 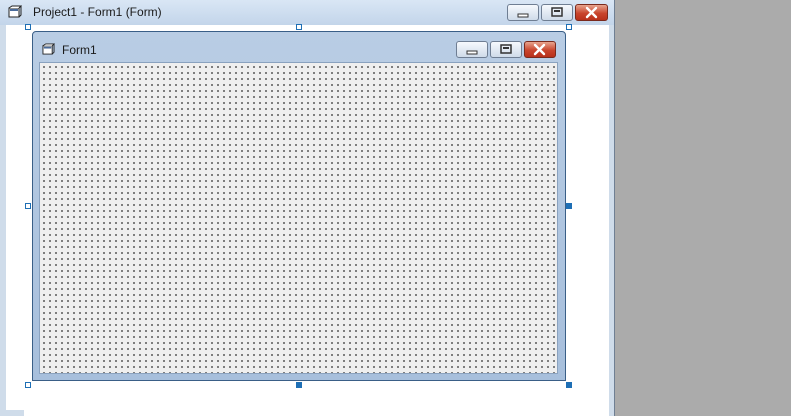 I want to click on designer-title-bar: Project1 - Form1 (Form), so click(x=307, y=12).